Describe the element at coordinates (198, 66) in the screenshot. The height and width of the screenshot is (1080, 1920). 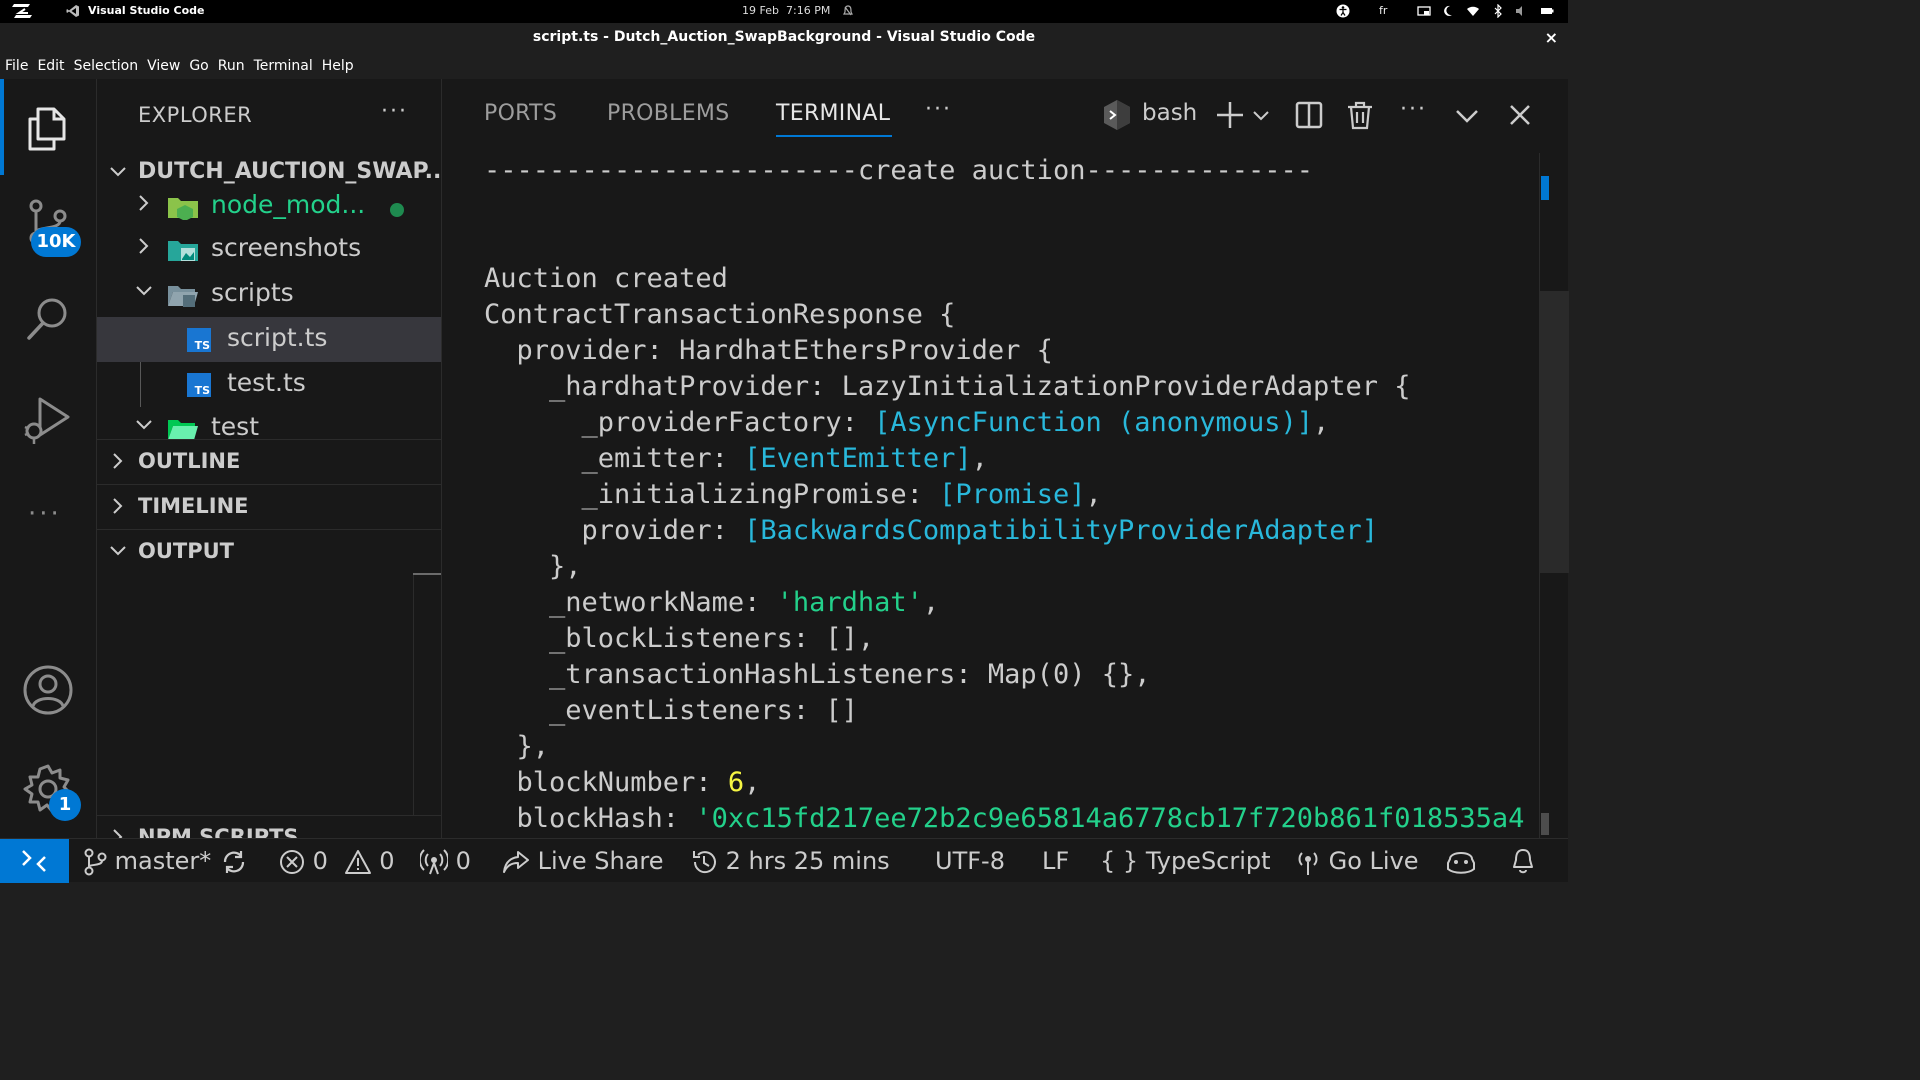
I see `menu-go: Go` at that location.